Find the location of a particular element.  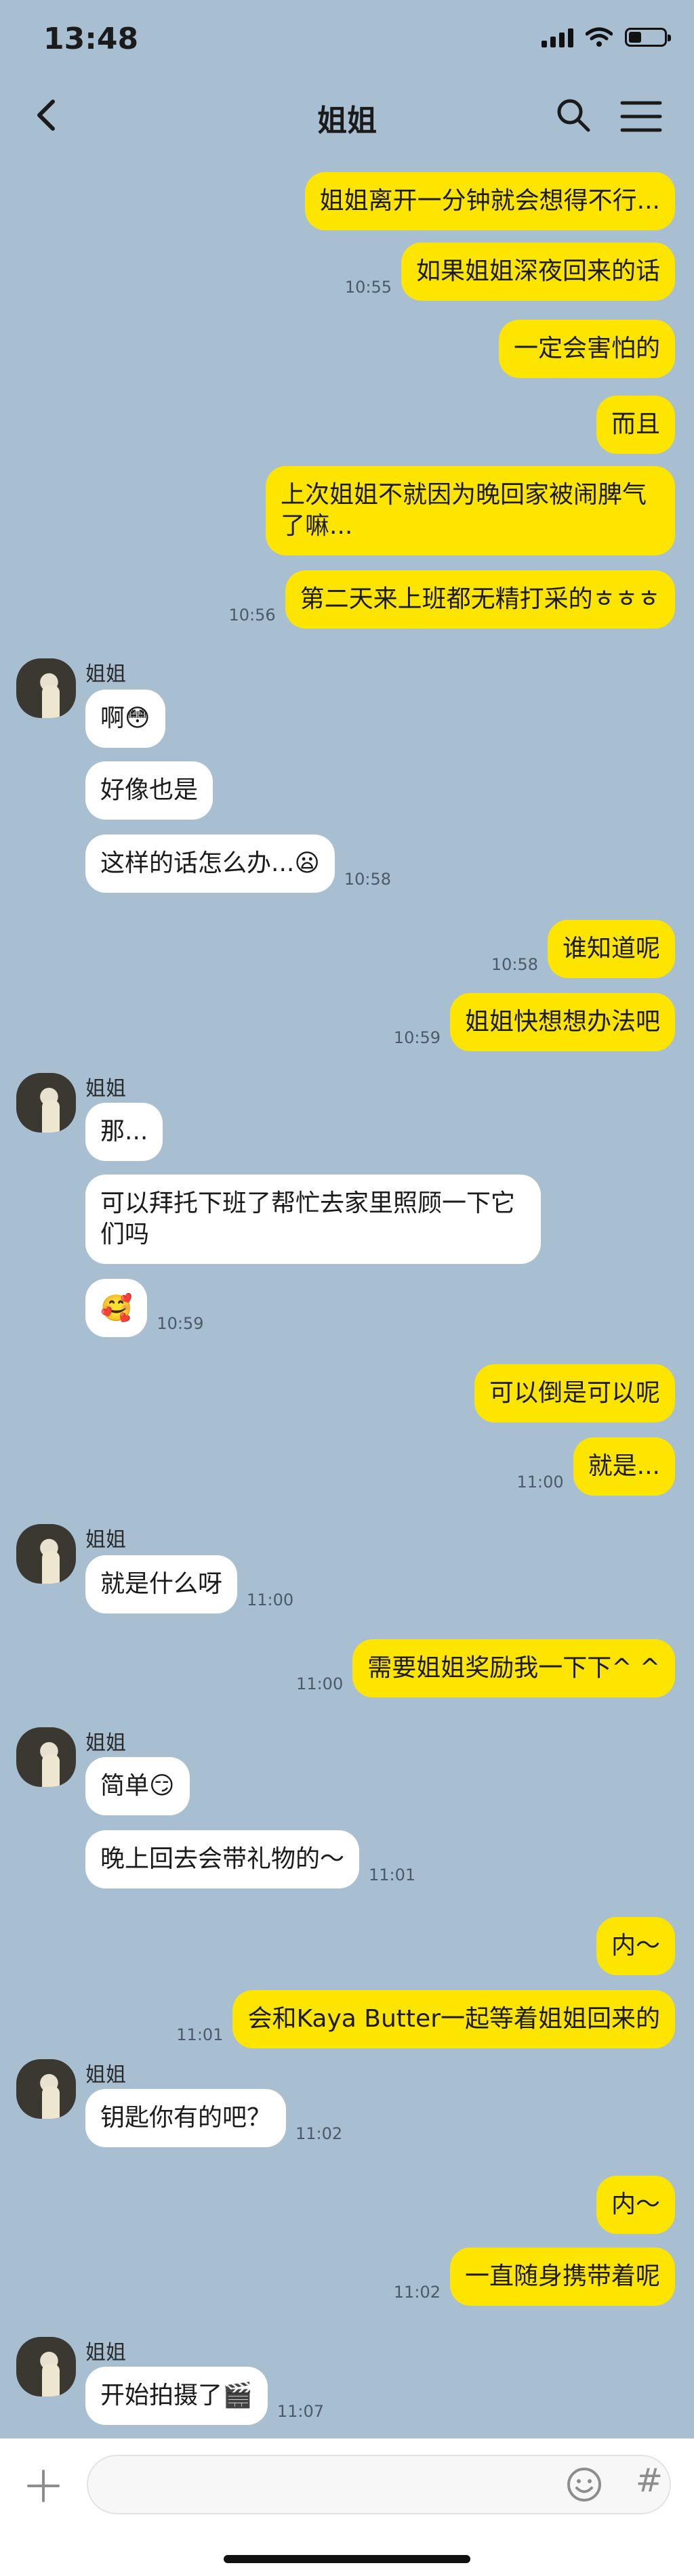

message-row-outgoing: 就是... 11:00 is located at coordinates (591, 1466).